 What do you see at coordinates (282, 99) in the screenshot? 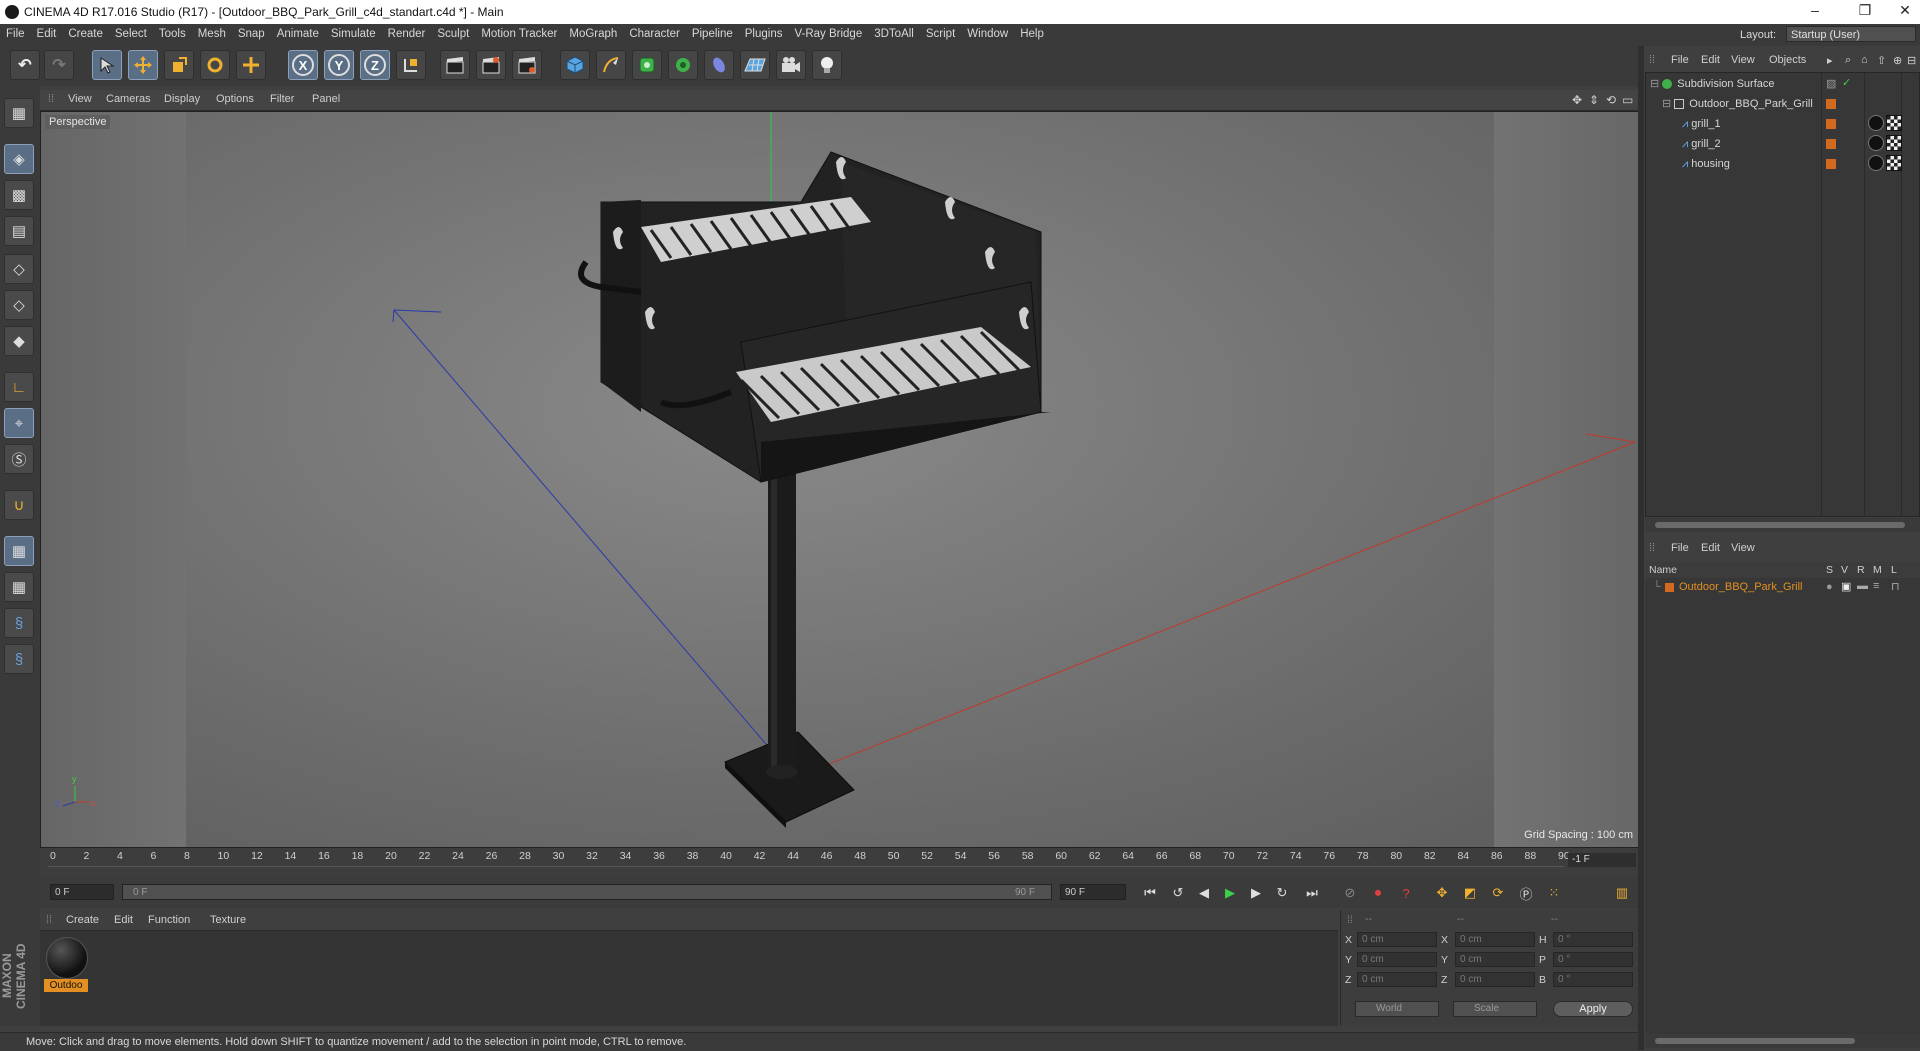
I see `viewport-menu-filter: Filter` at bounding box center [282, 99].